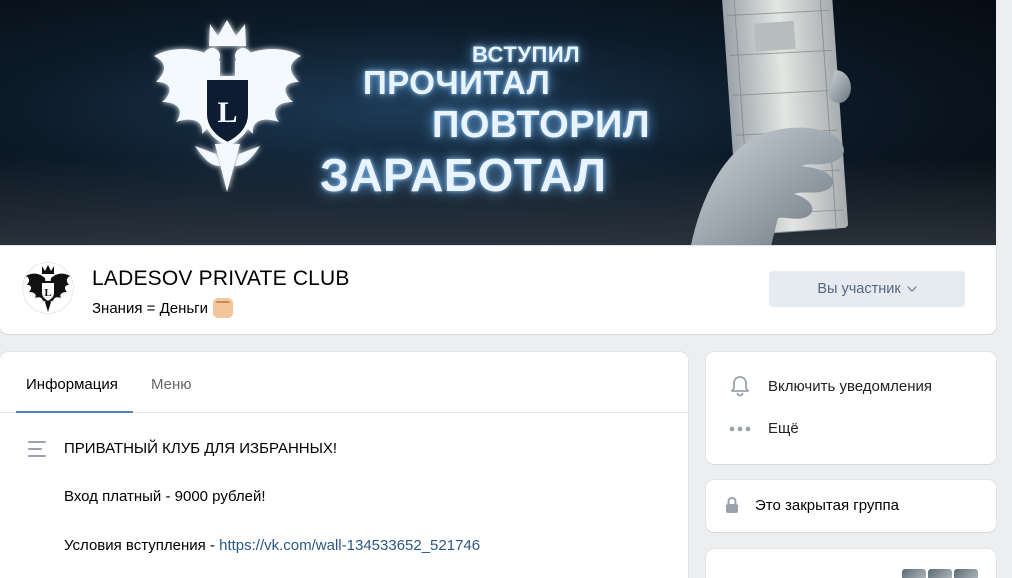 The height and width of the screenshot is (578, 1012). I want to click on description-icon, so click(38, 449).